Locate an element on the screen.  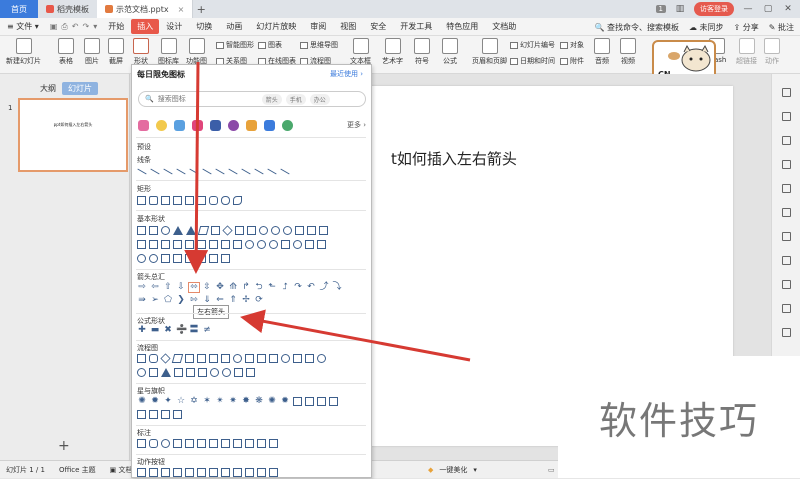
watermark-text: 软件技巧 is located at coordinates (679, 417).